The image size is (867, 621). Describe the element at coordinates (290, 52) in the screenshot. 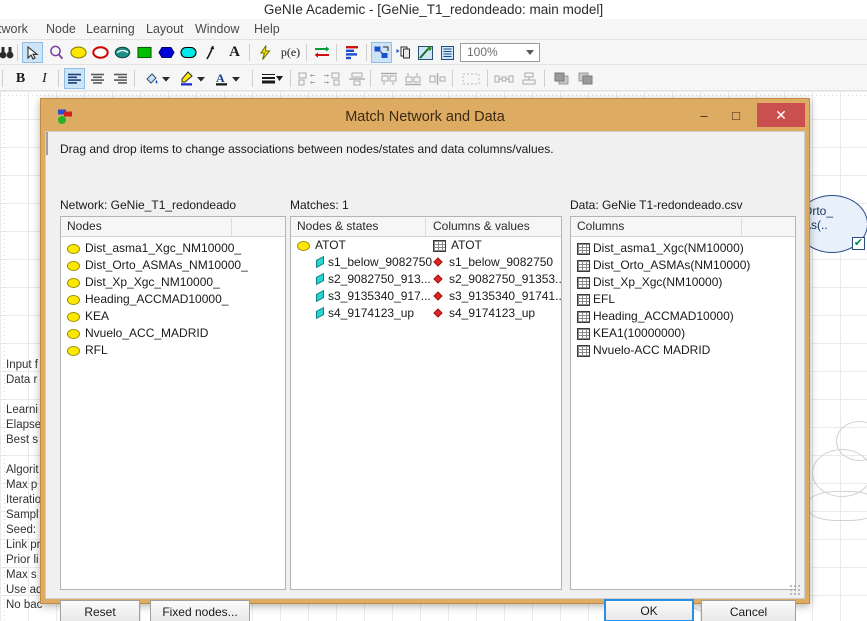

I see `probability-icon: p(e)` at that location.